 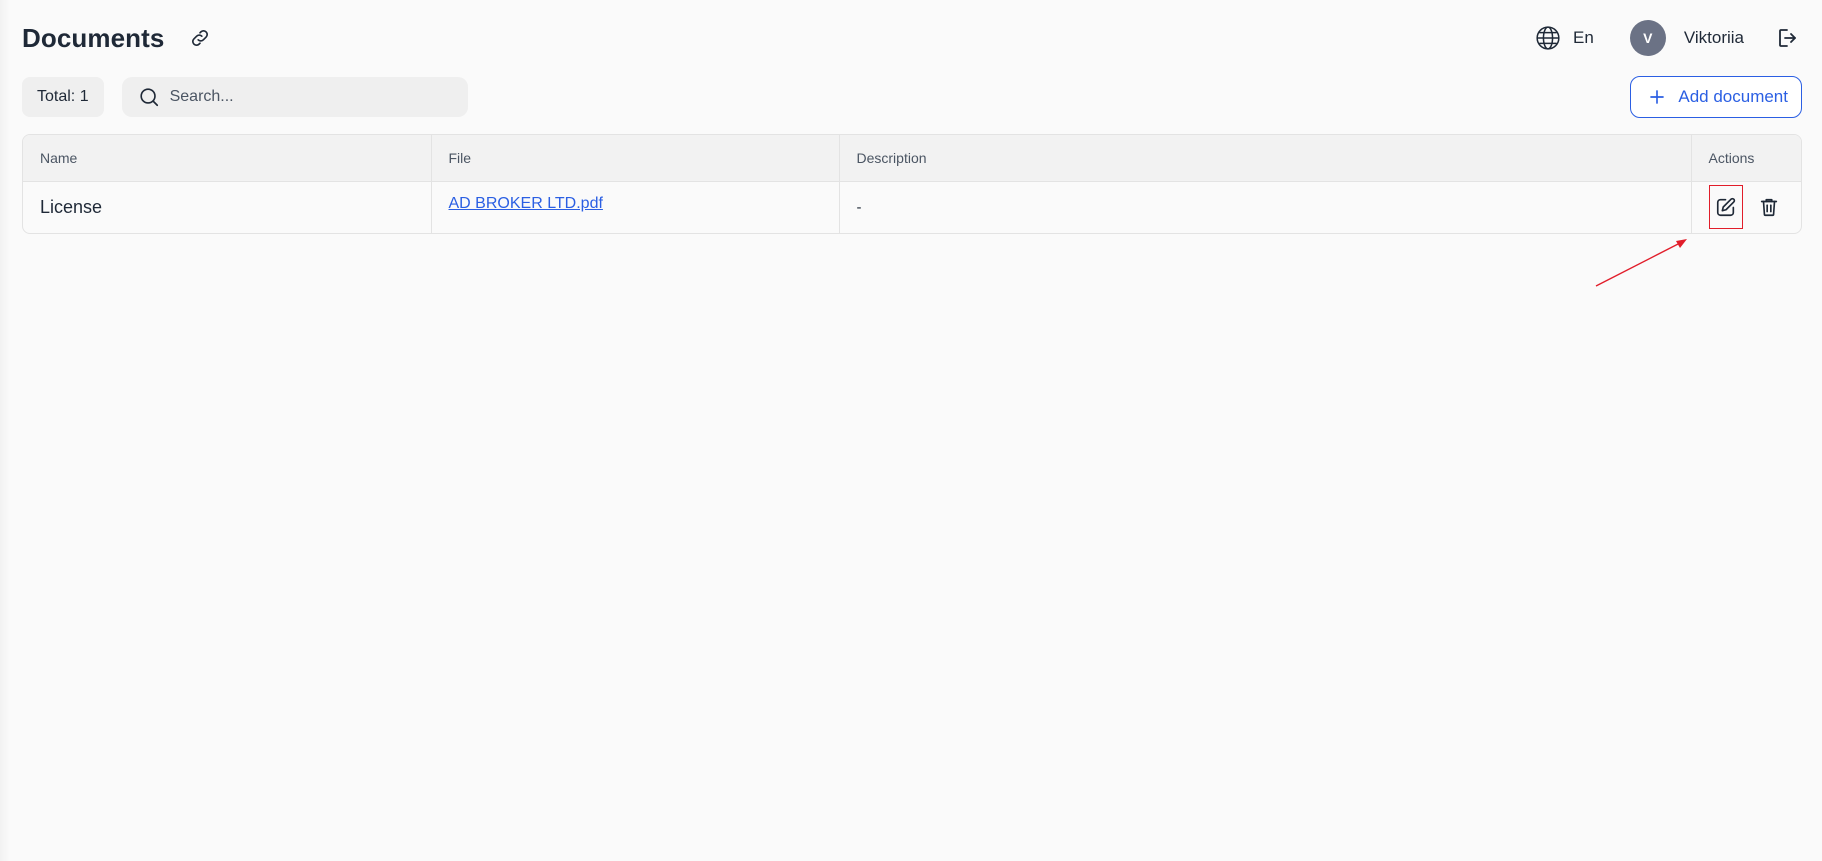 I want to click on document-actions-cell, so click(x=1746, y=207).